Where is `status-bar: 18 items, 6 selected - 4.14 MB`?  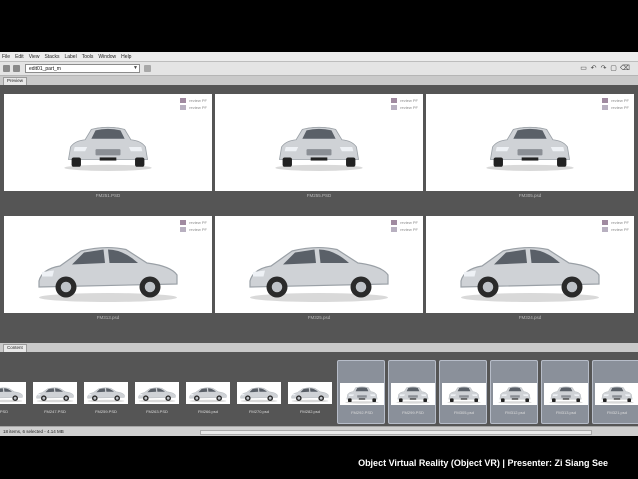 status-bar: 18 items, 6 selected - 4.14 MB is located at coordinates (319, 431).